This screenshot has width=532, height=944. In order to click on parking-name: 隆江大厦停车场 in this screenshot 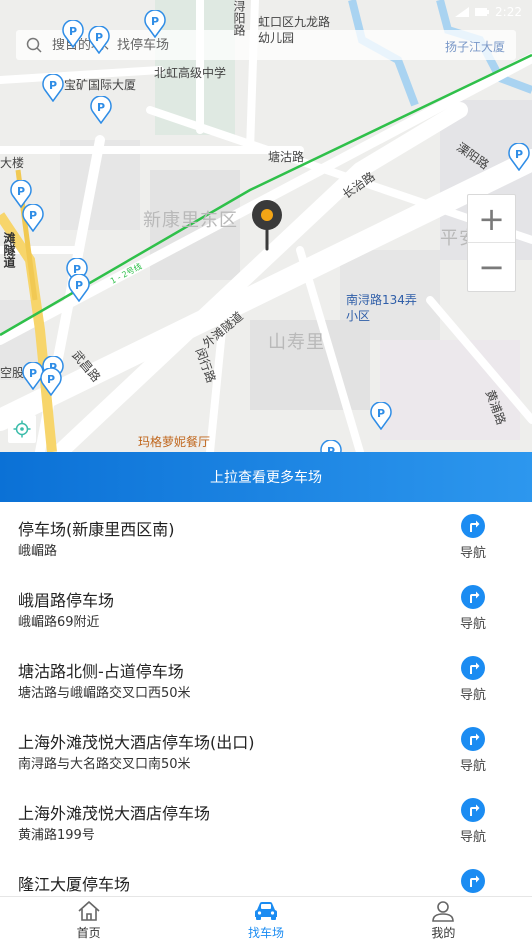, I will do `click(74, 884)`.